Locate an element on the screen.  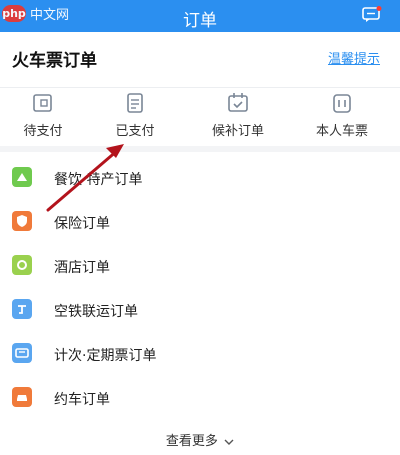
tab-label: 已支付 is located at coordinates (135, 131).